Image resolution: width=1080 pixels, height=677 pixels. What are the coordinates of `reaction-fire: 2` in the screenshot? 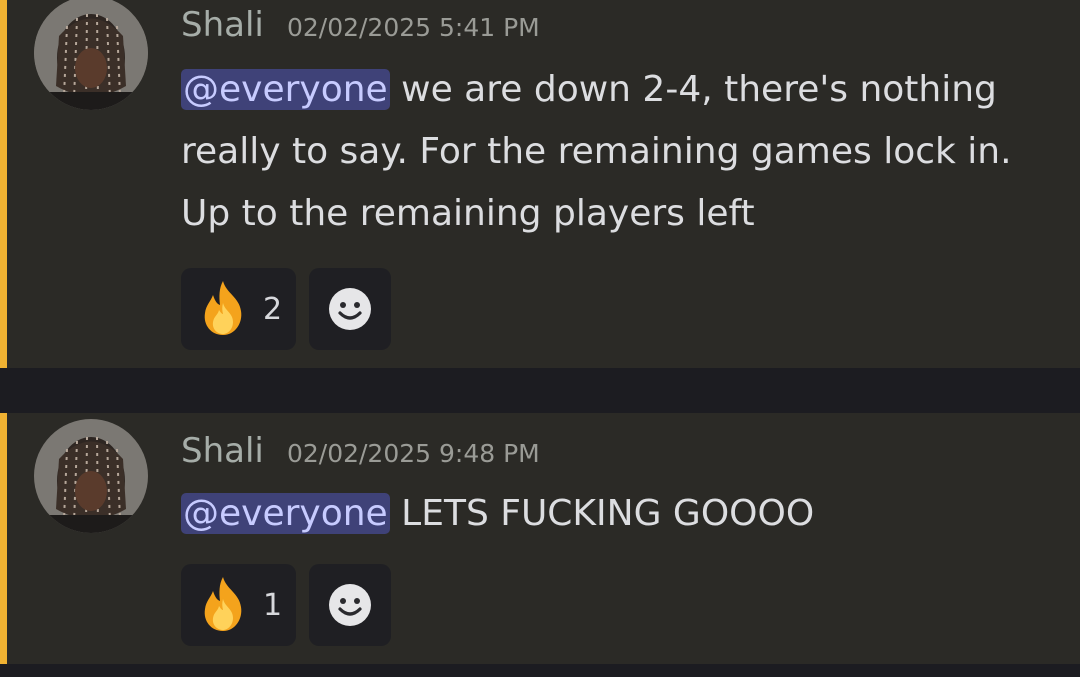 It's located at (239, 309).